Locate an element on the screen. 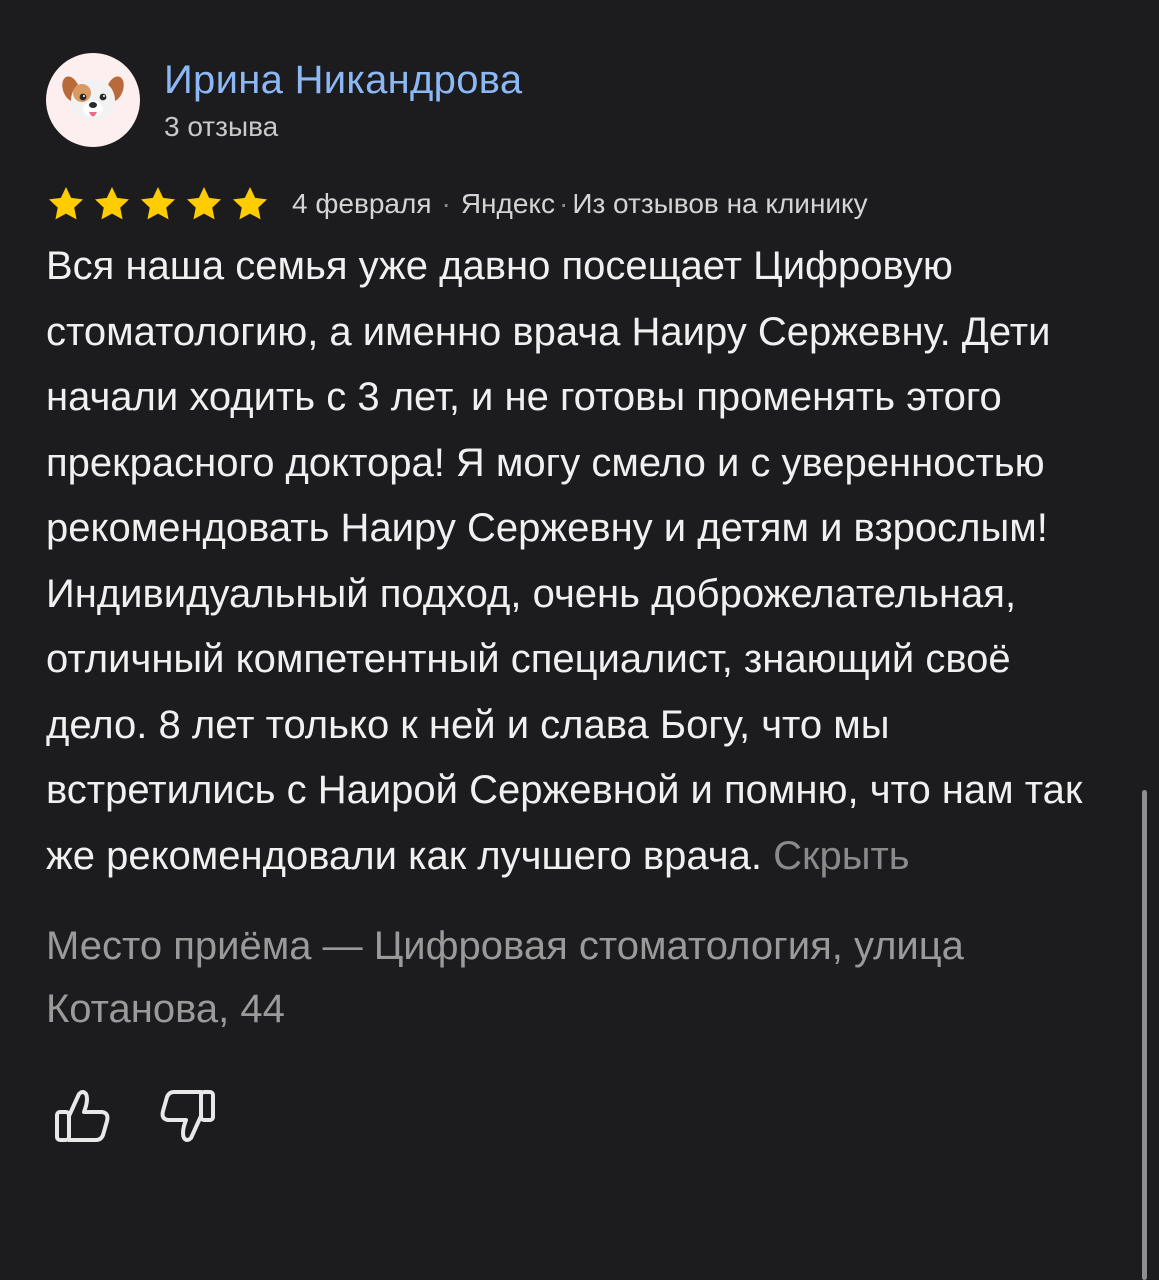 Image resolution: width=1159 pixels, height=1280 pixels. puppy-face-icon is located at coordinates (93, 98).